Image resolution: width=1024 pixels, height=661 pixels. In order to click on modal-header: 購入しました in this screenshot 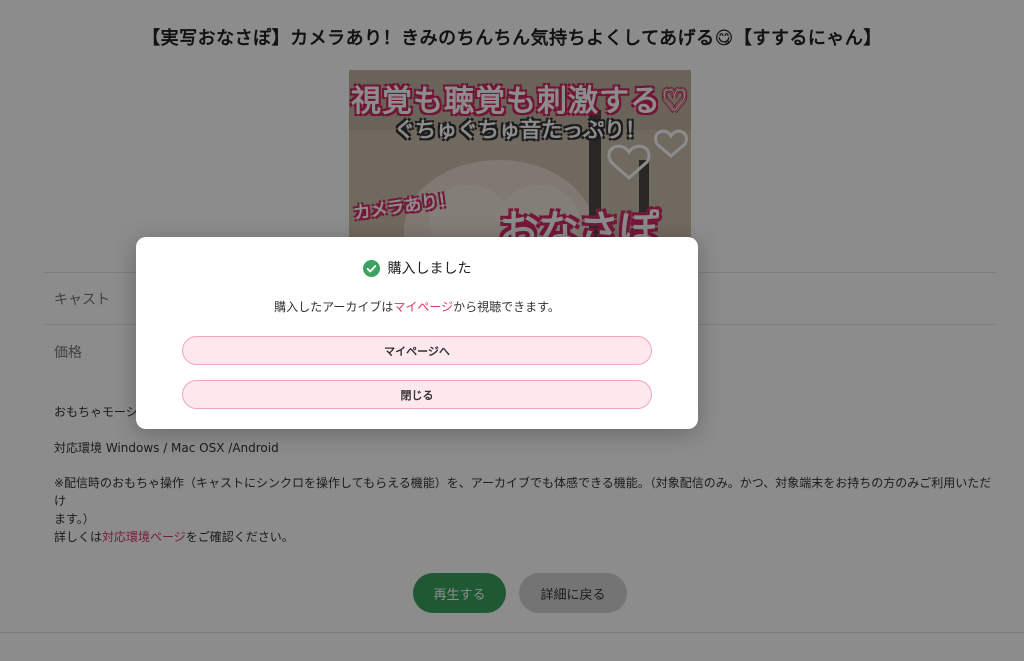, I will do `click(417, 268)`.